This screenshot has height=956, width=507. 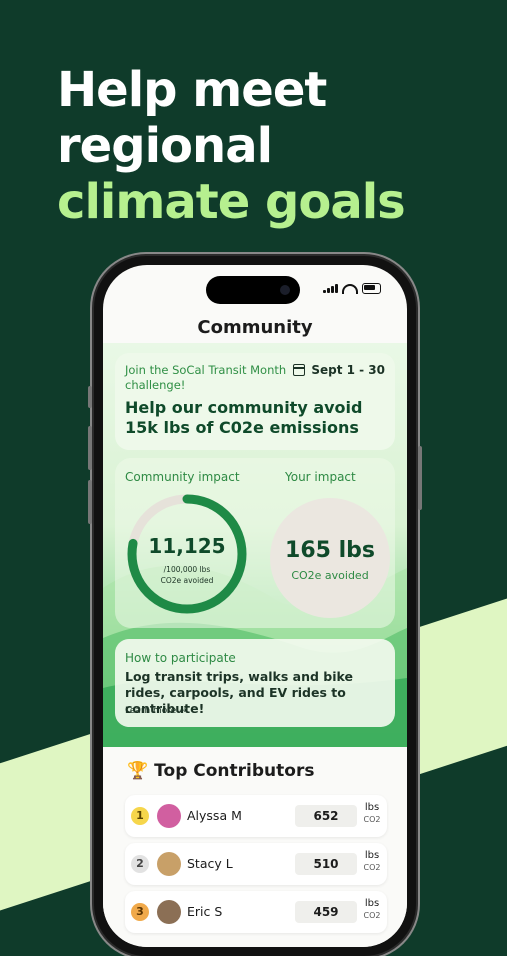 What do you see at coordinates (348, 370) in the screenshot?
I see `challenge-date-text: Sept 1 - 30` at bounding box center [348, 370].